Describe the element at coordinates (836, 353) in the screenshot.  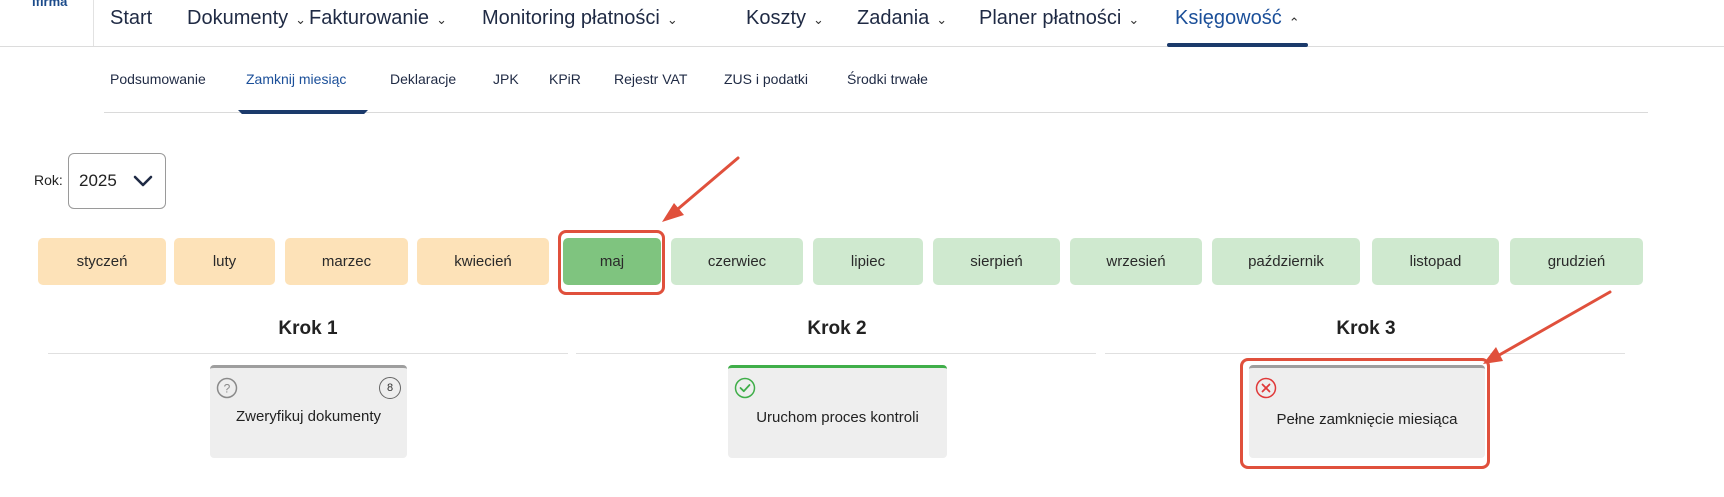
I see `step-2-divider` at that location.